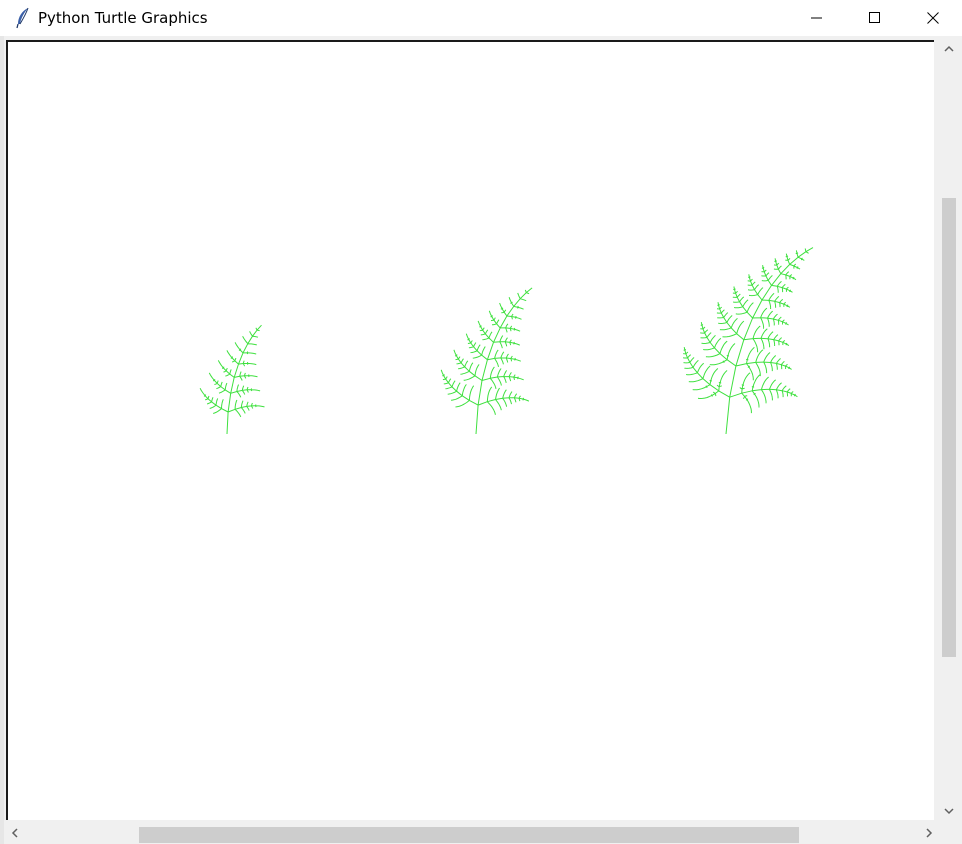  What do you see at coordinates (23, 18) in the screenshot?
I see `feather-icon` at bounding box center [23, 18].